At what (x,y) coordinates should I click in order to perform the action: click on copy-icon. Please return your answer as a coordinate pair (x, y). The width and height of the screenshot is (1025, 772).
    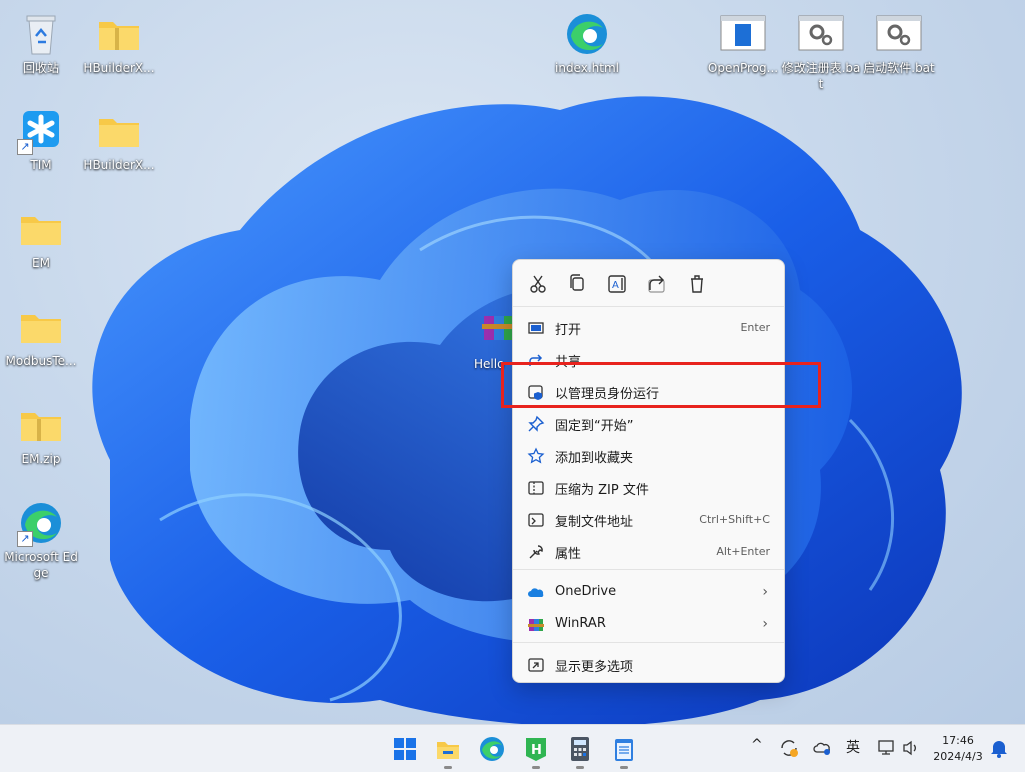
    Looking at the image, I should click on (577, 284).